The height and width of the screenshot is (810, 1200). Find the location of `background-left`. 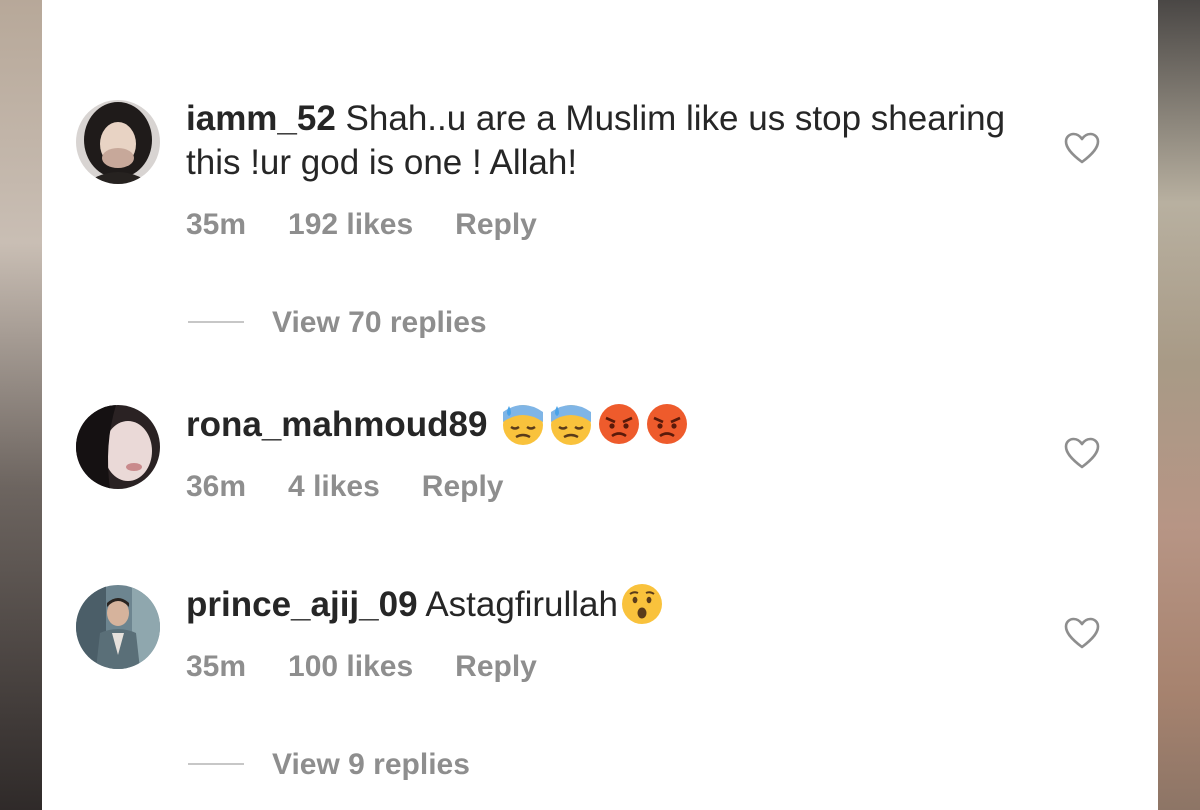

background-left is located at coordinates (21, 405).